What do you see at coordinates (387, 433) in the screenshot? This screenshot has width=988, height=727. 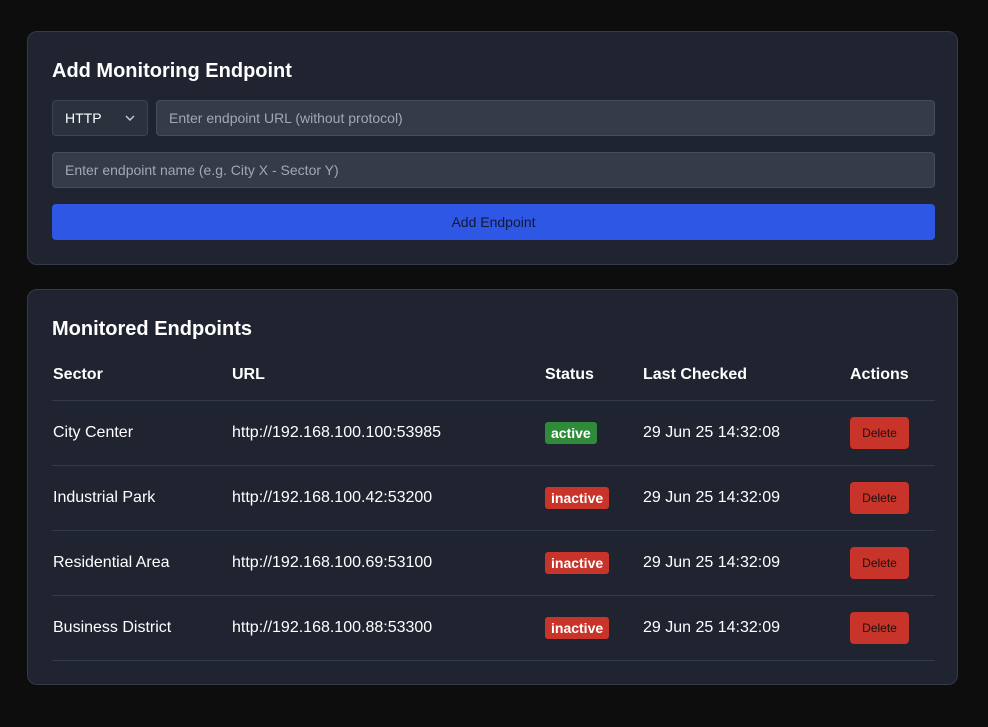 I see `url-cell: http://192.168.100.100:53985` at bounding box center [387, 433].